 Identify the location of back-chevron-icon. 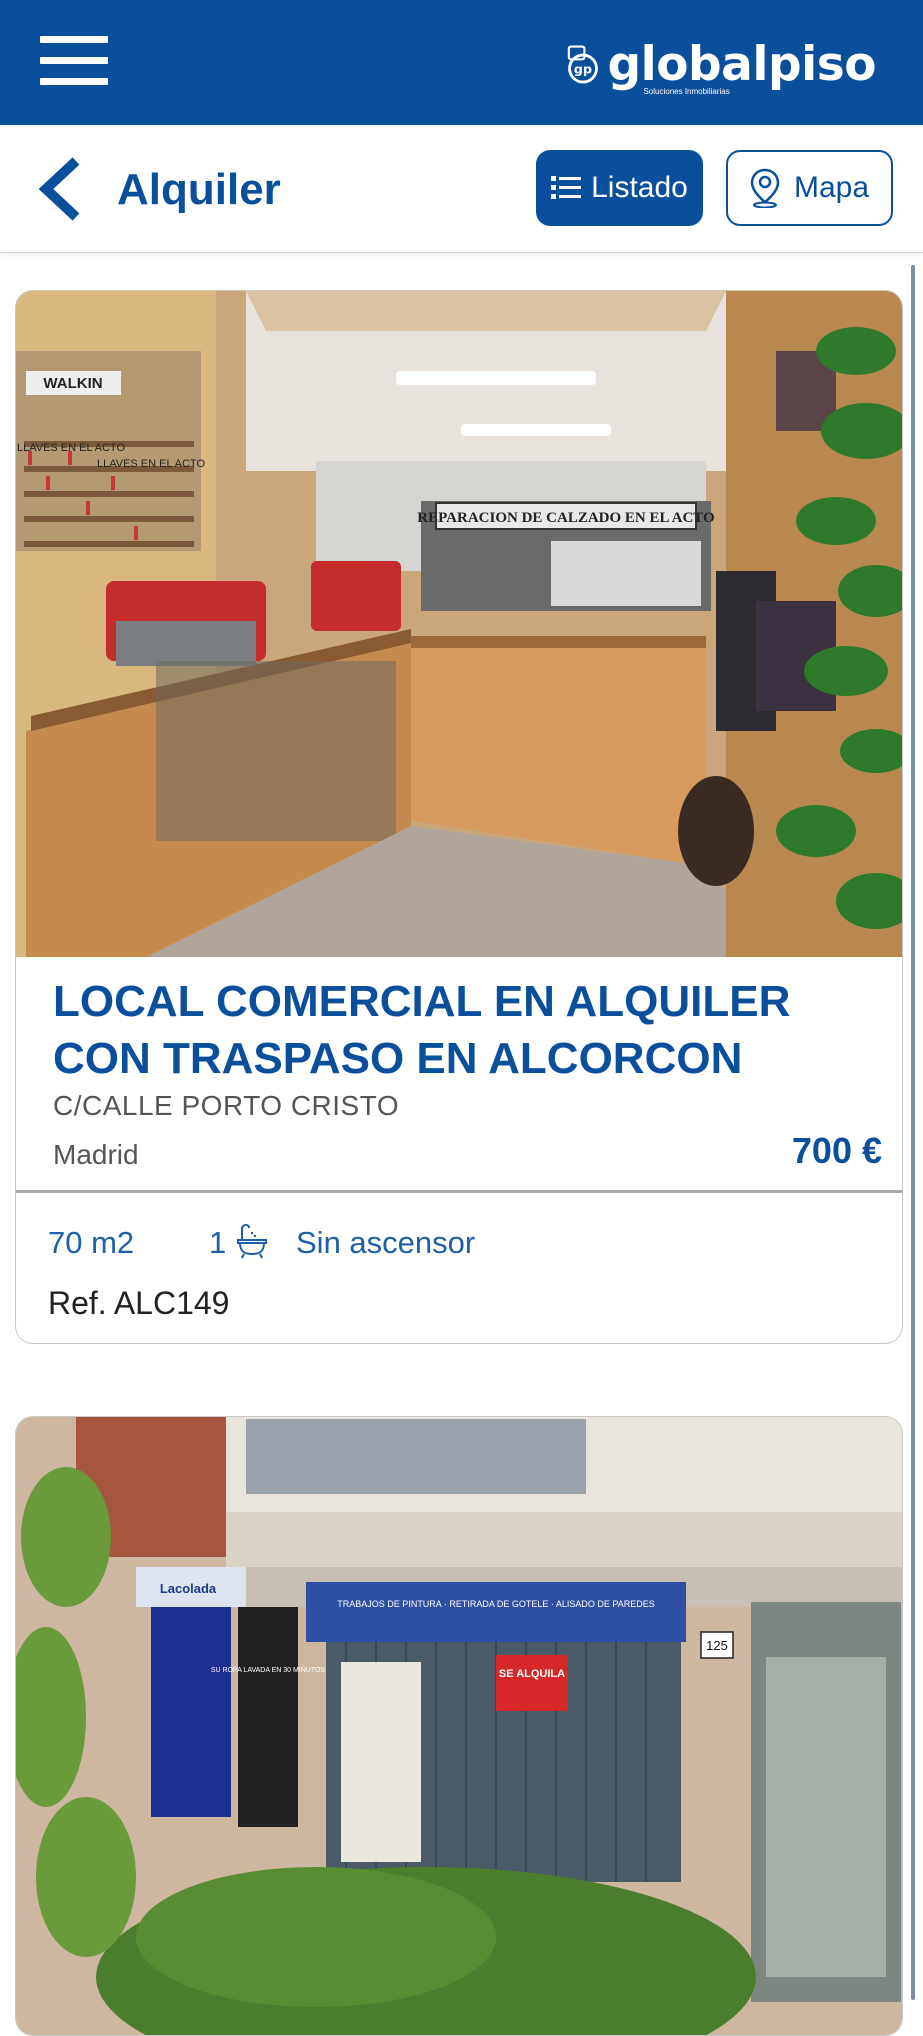
(62, 189).